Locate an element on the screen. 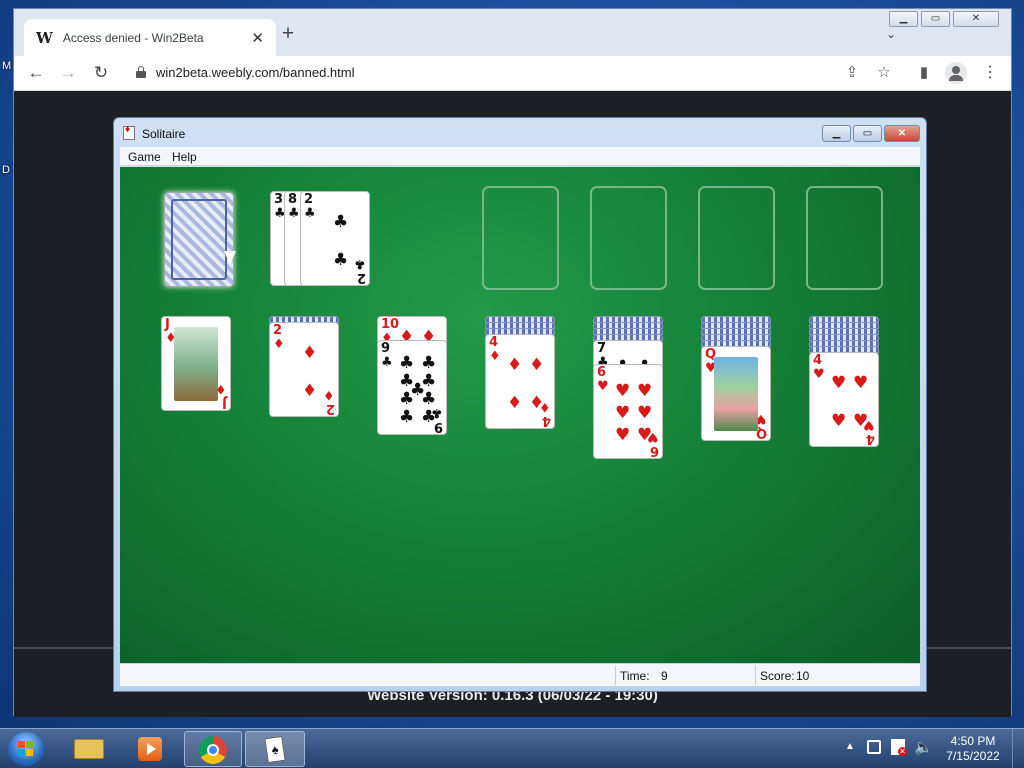 The height and width of the screenshot is (768, 1024). chrome-icon is located at coordinates (213, 750).